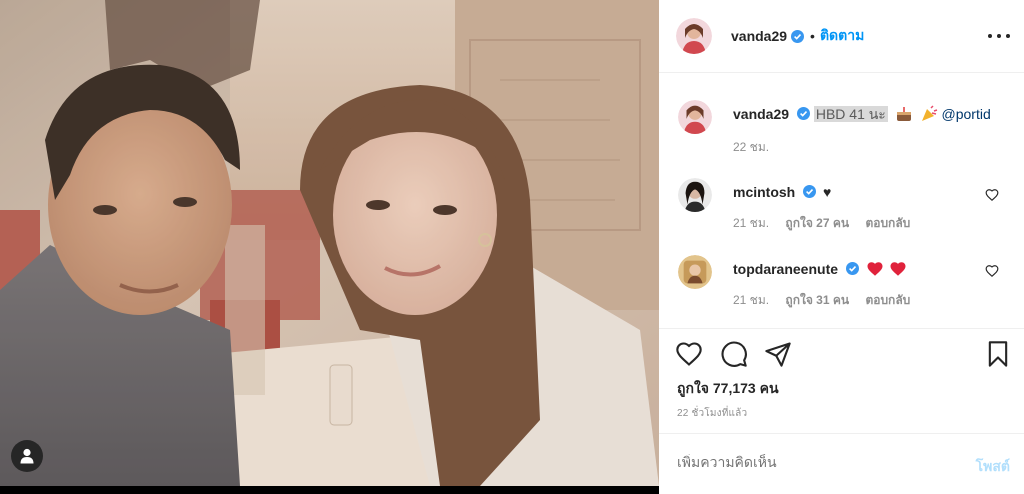 This screenshot has height=494, width=1024. Describe the element at coordinates (751, 147) in the screenshot. I see `caption-time: 22 ชม.` at that location.